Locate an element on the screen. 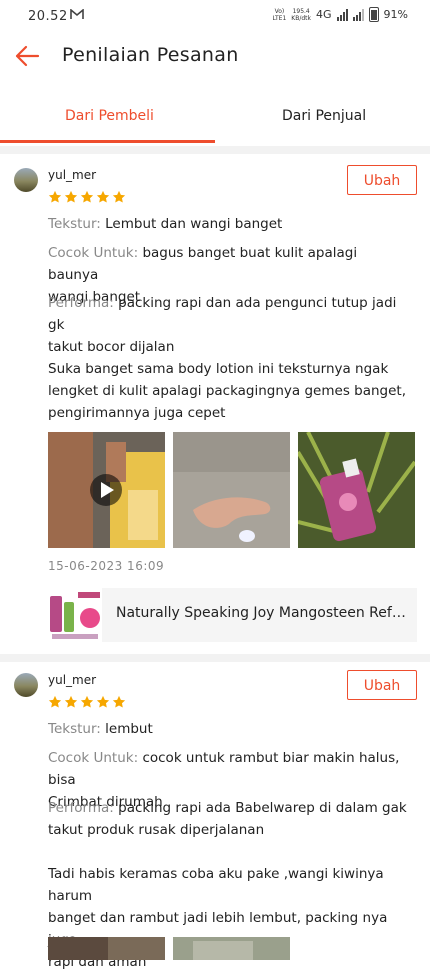  page-title: Penilaian Pesanan is located at coordinates (150, 55).